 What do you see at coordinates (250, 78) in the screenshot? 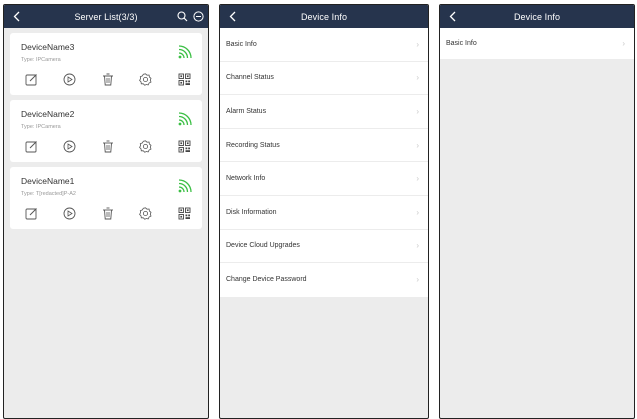
I see `menu-item-label: Channel Status` at bounding box center [250, 78].